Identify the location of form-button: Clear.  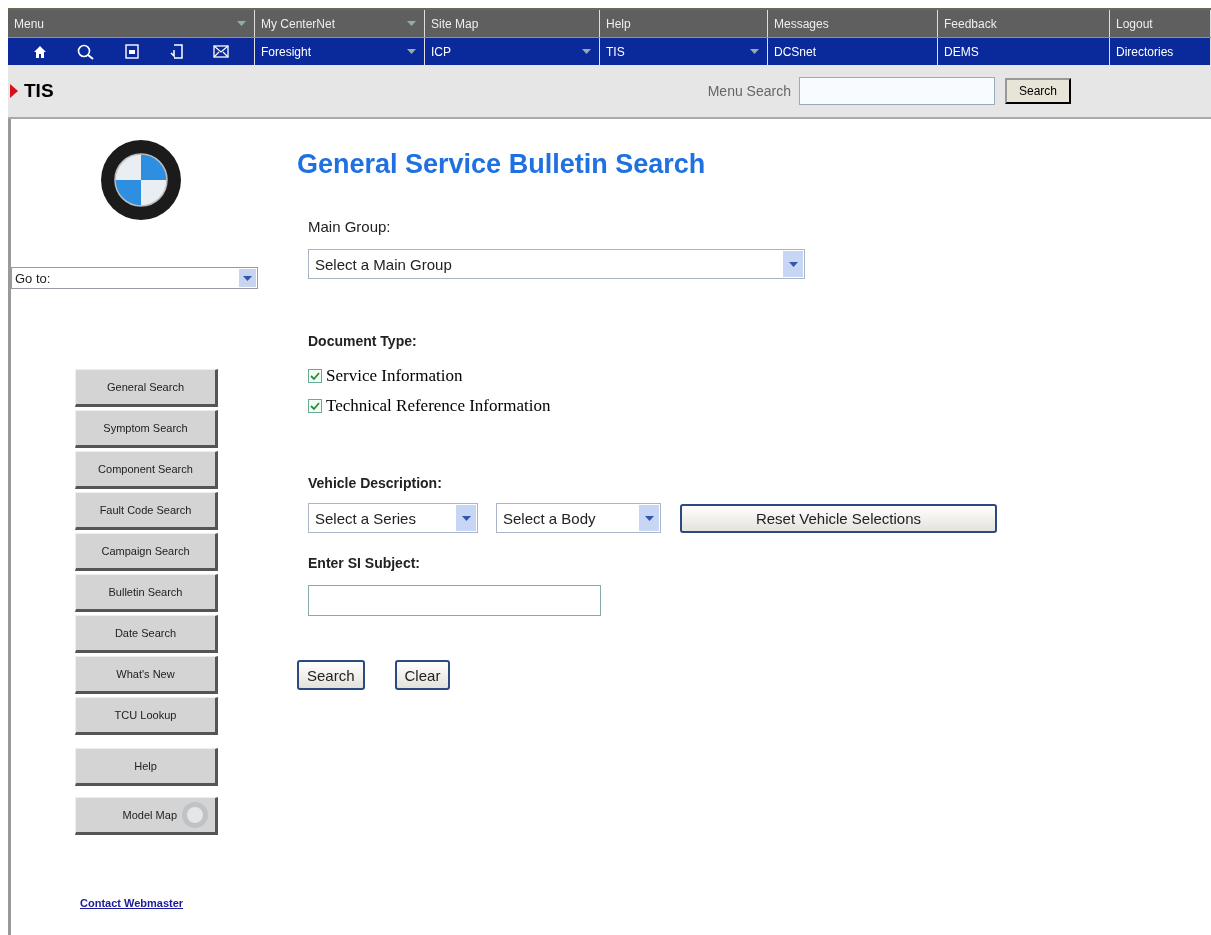
(422, 675).